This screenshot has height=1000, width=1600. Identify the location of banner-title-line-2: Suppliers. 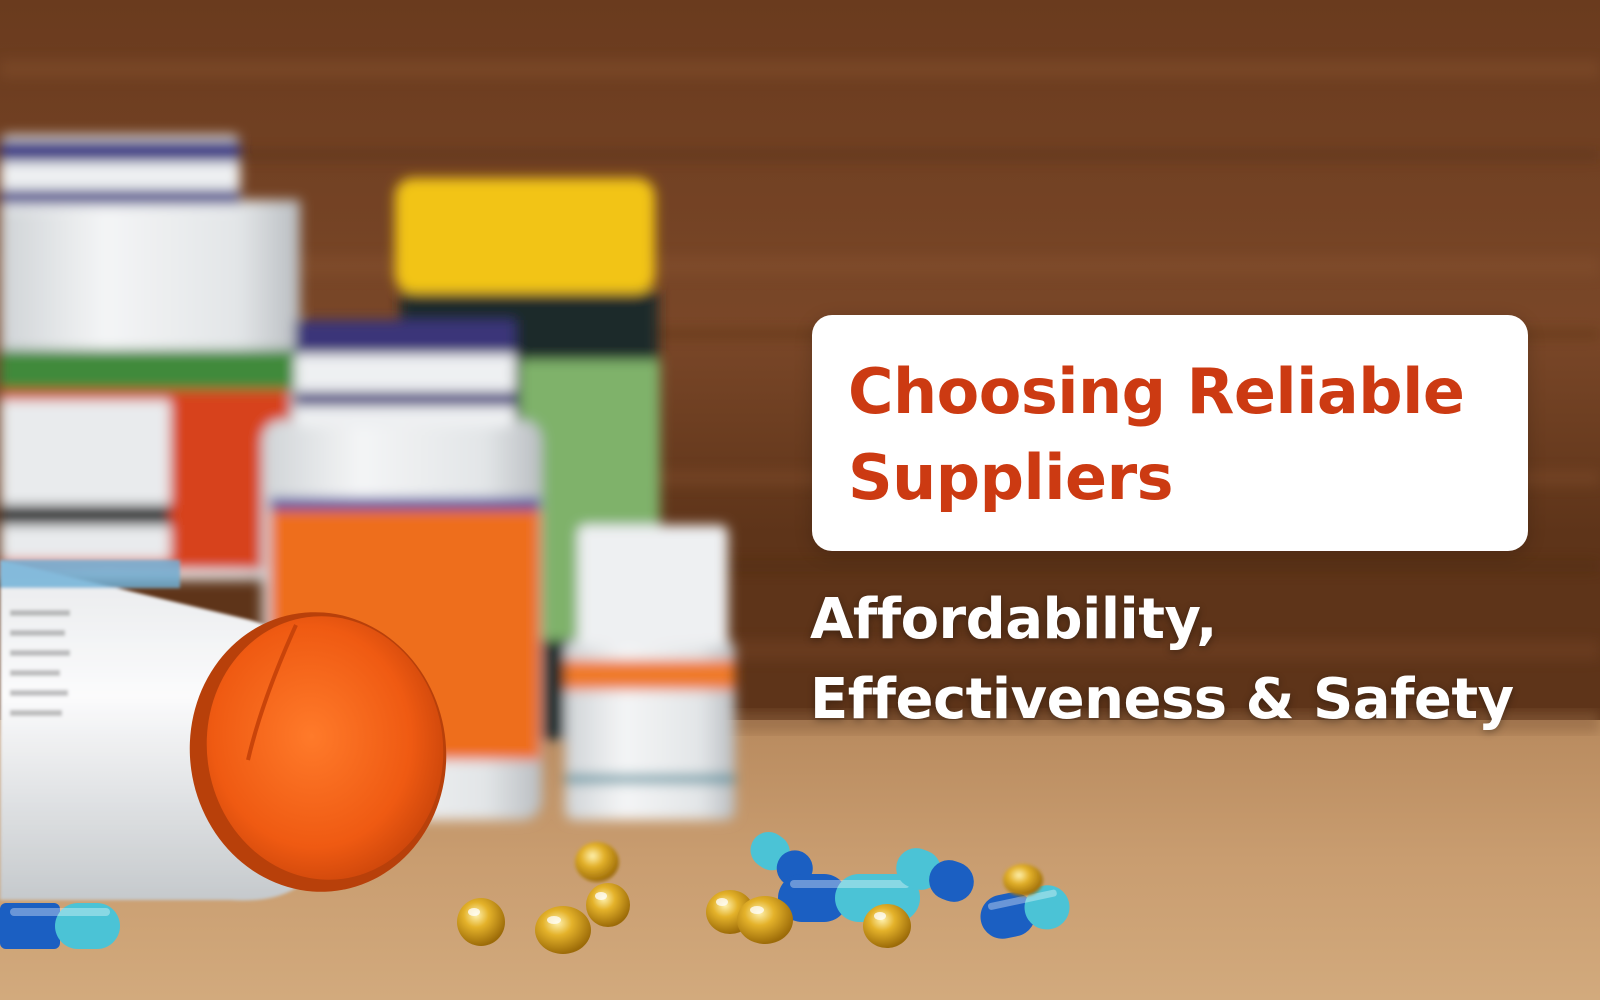
(1011, 477).